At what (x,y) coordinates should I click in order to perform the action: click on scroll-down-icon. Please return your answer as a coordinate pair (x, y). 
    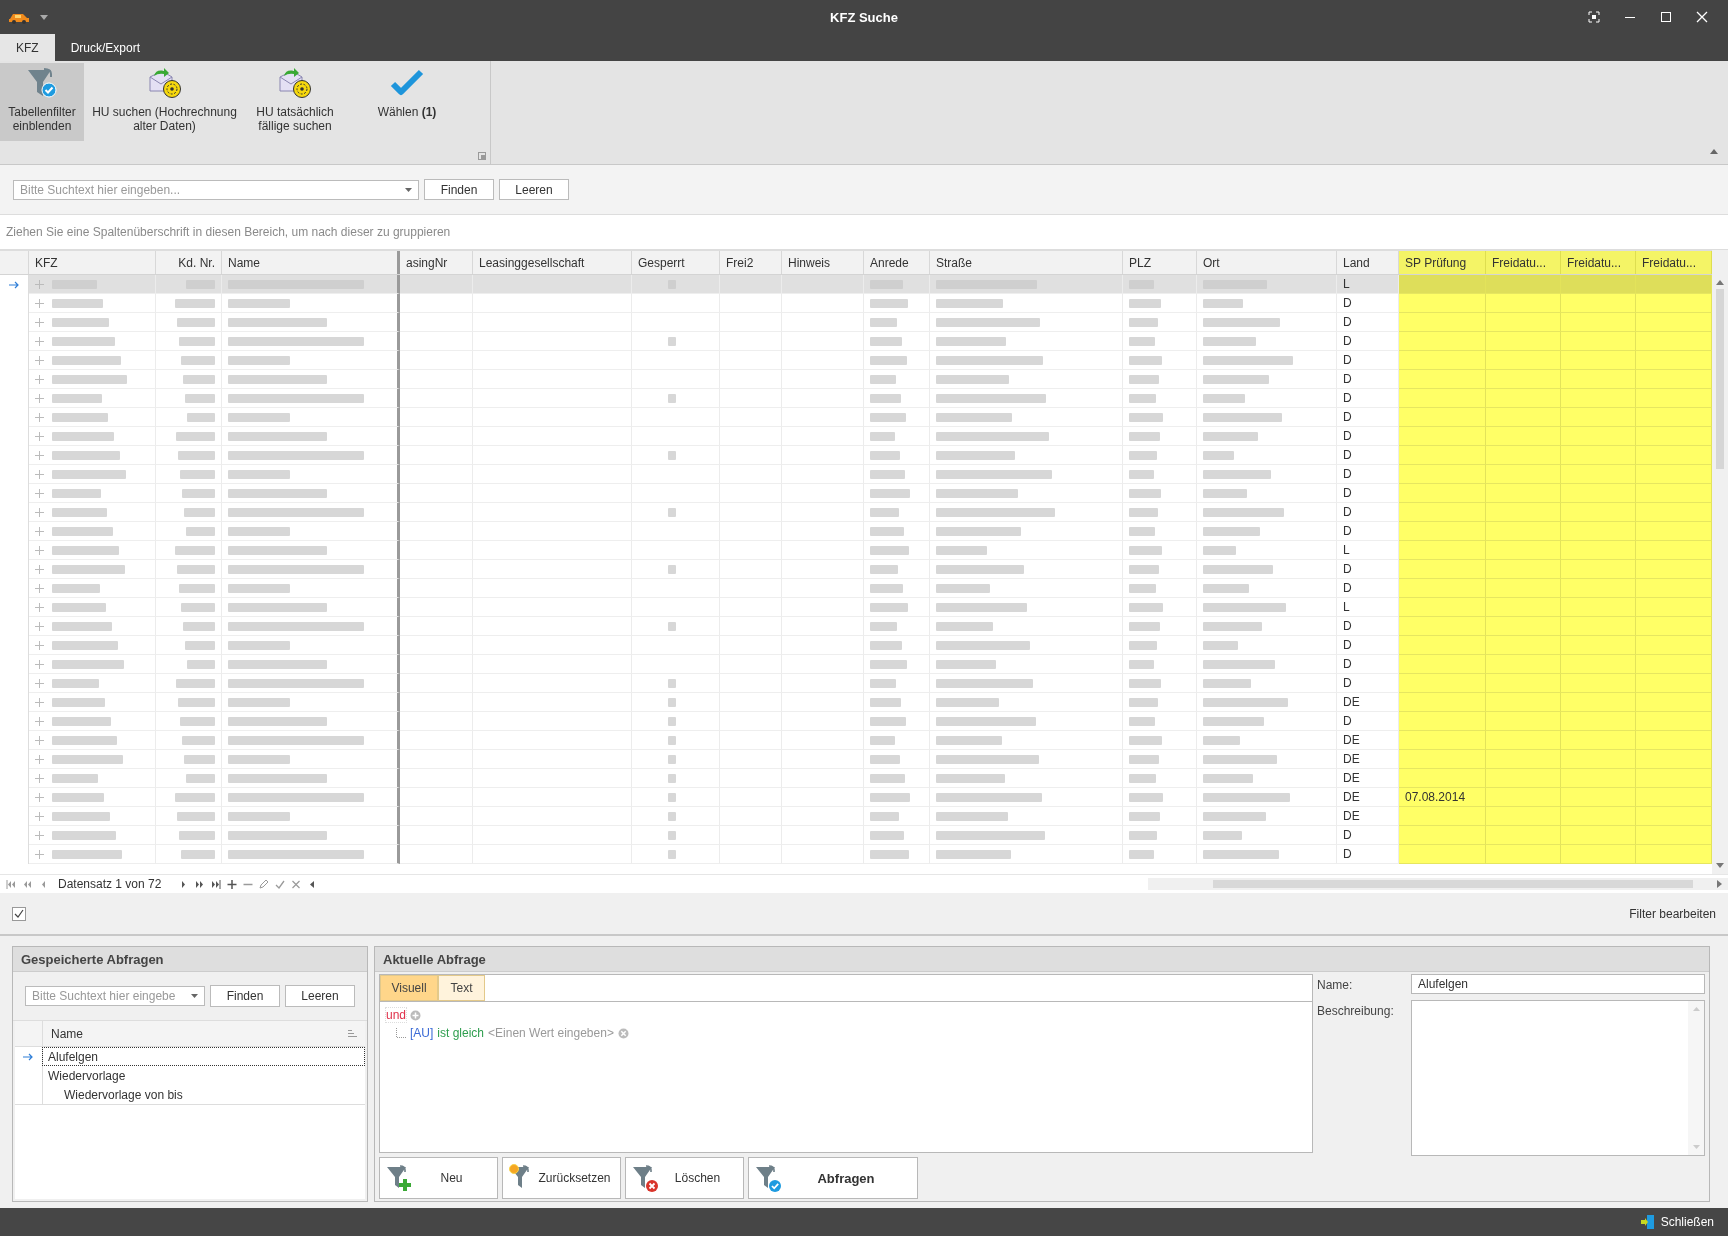
    Looking at the image, I should click on (1720, 865).